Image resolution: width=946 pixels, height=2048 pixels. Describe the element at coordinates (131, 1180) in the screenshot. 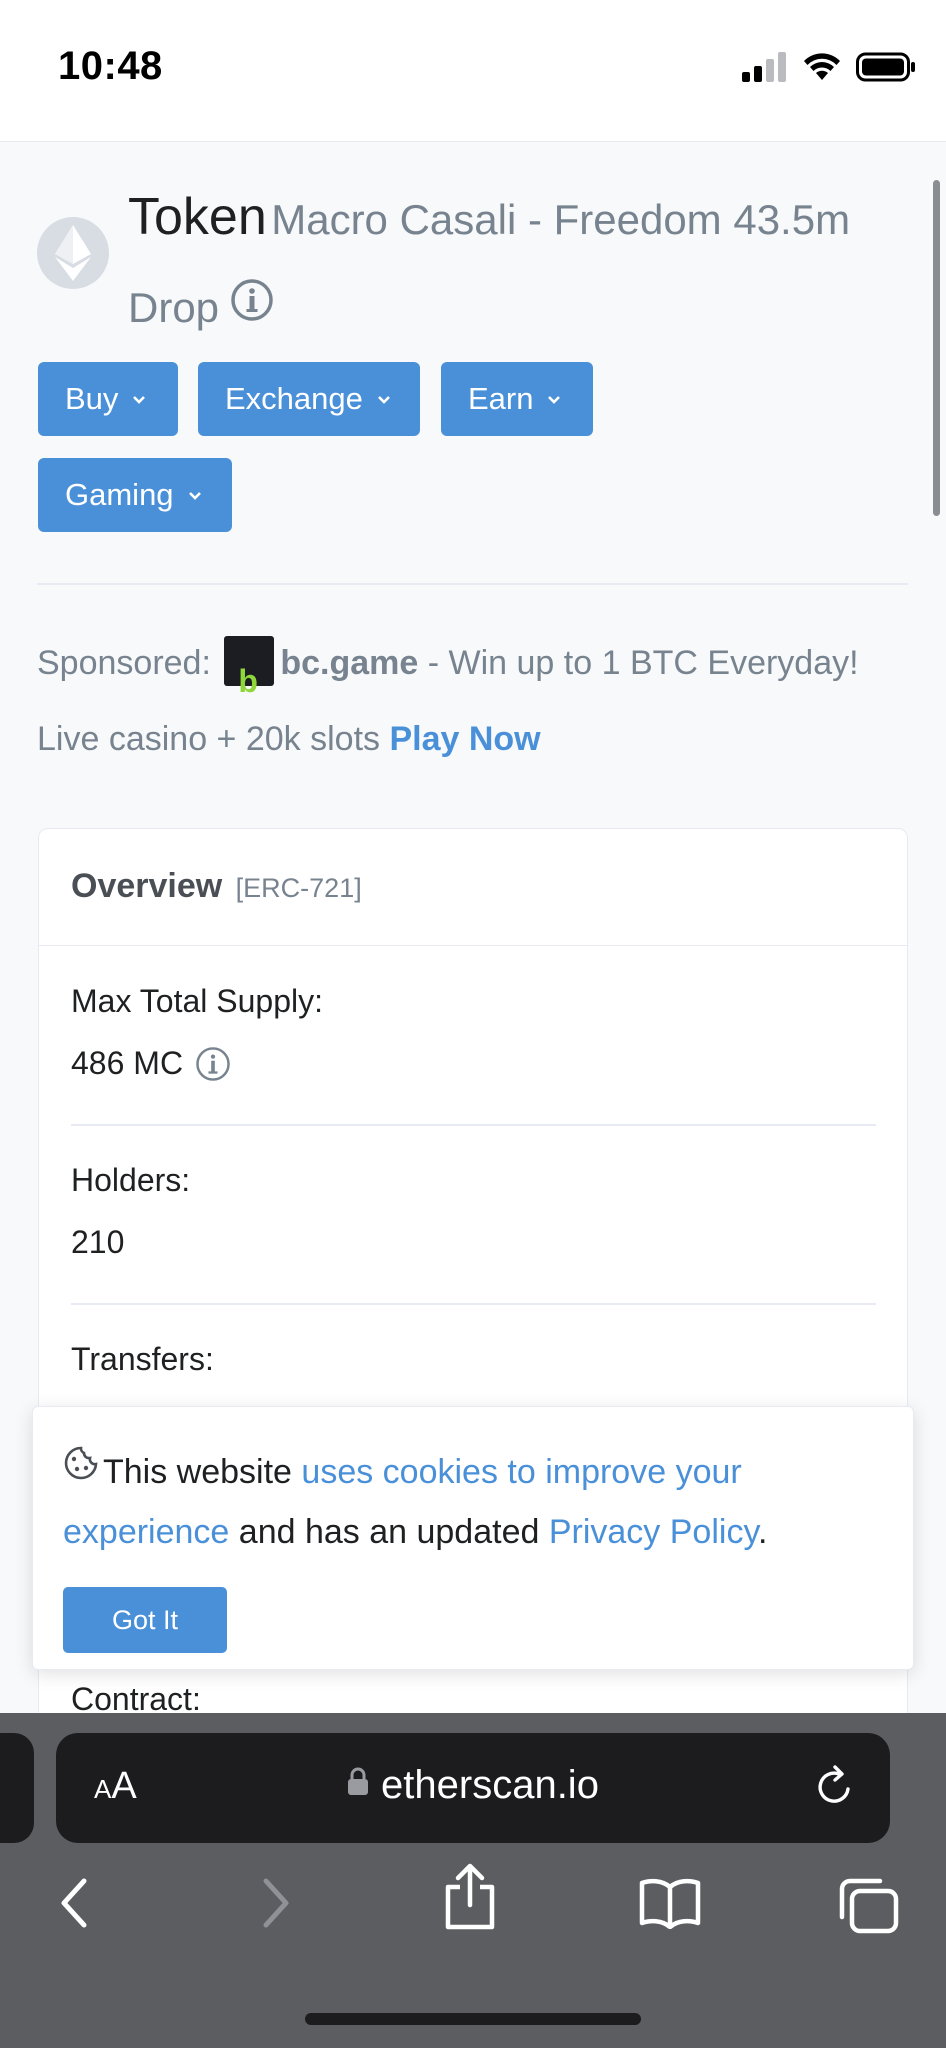

I see `holders-label: Holders:` at that location.